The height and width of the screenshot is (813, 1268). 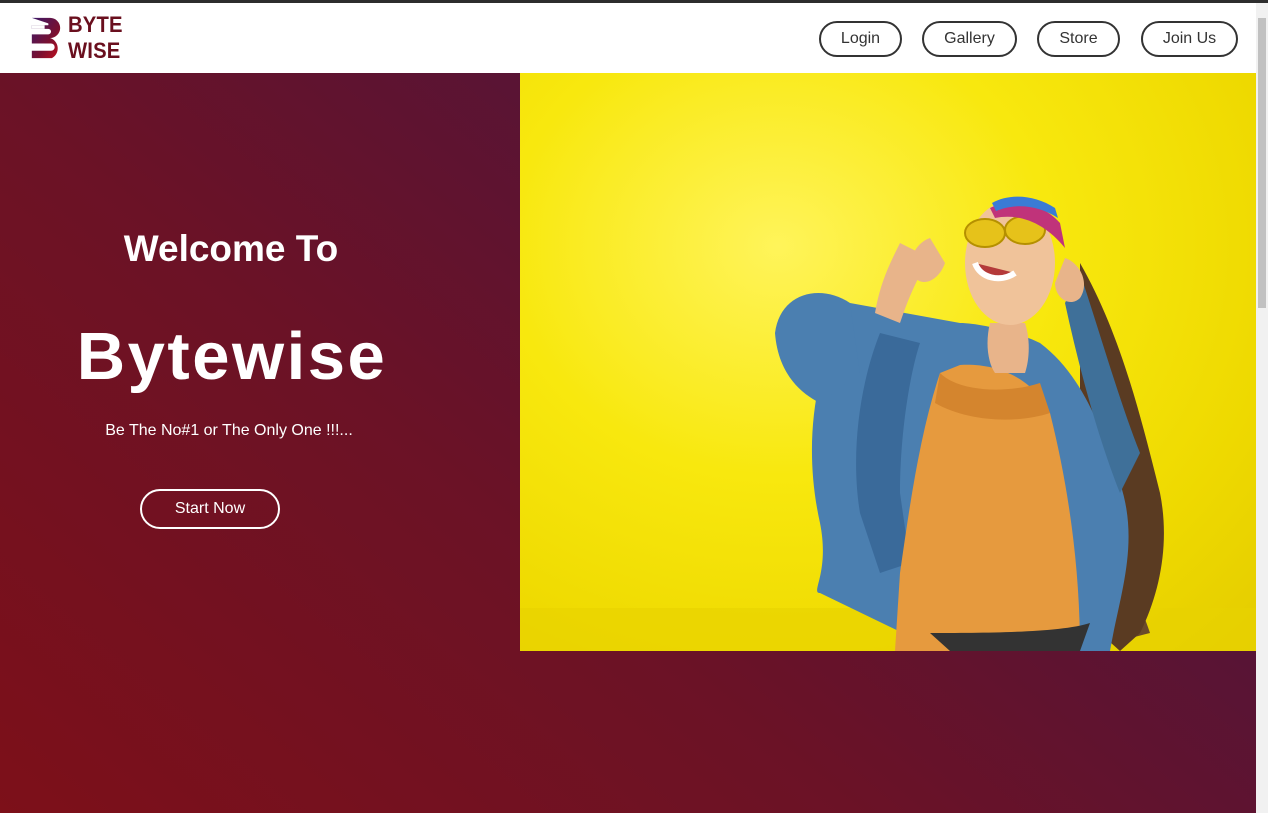 What do you see at coordinates (969, 39) in the screenshot?
I see `gallery-button: Gallery` at bounding box center [969, 39].